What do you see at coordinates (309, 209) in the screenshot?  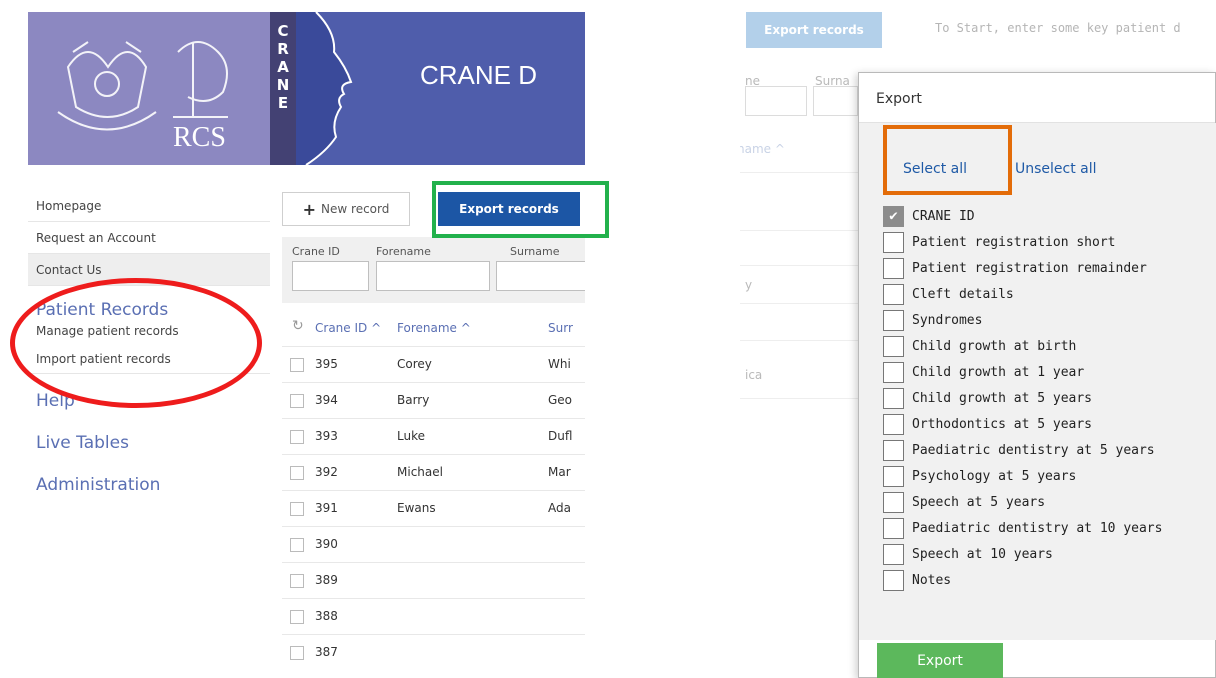 I see `plus-icon: +` at bounding box center [309, 209].